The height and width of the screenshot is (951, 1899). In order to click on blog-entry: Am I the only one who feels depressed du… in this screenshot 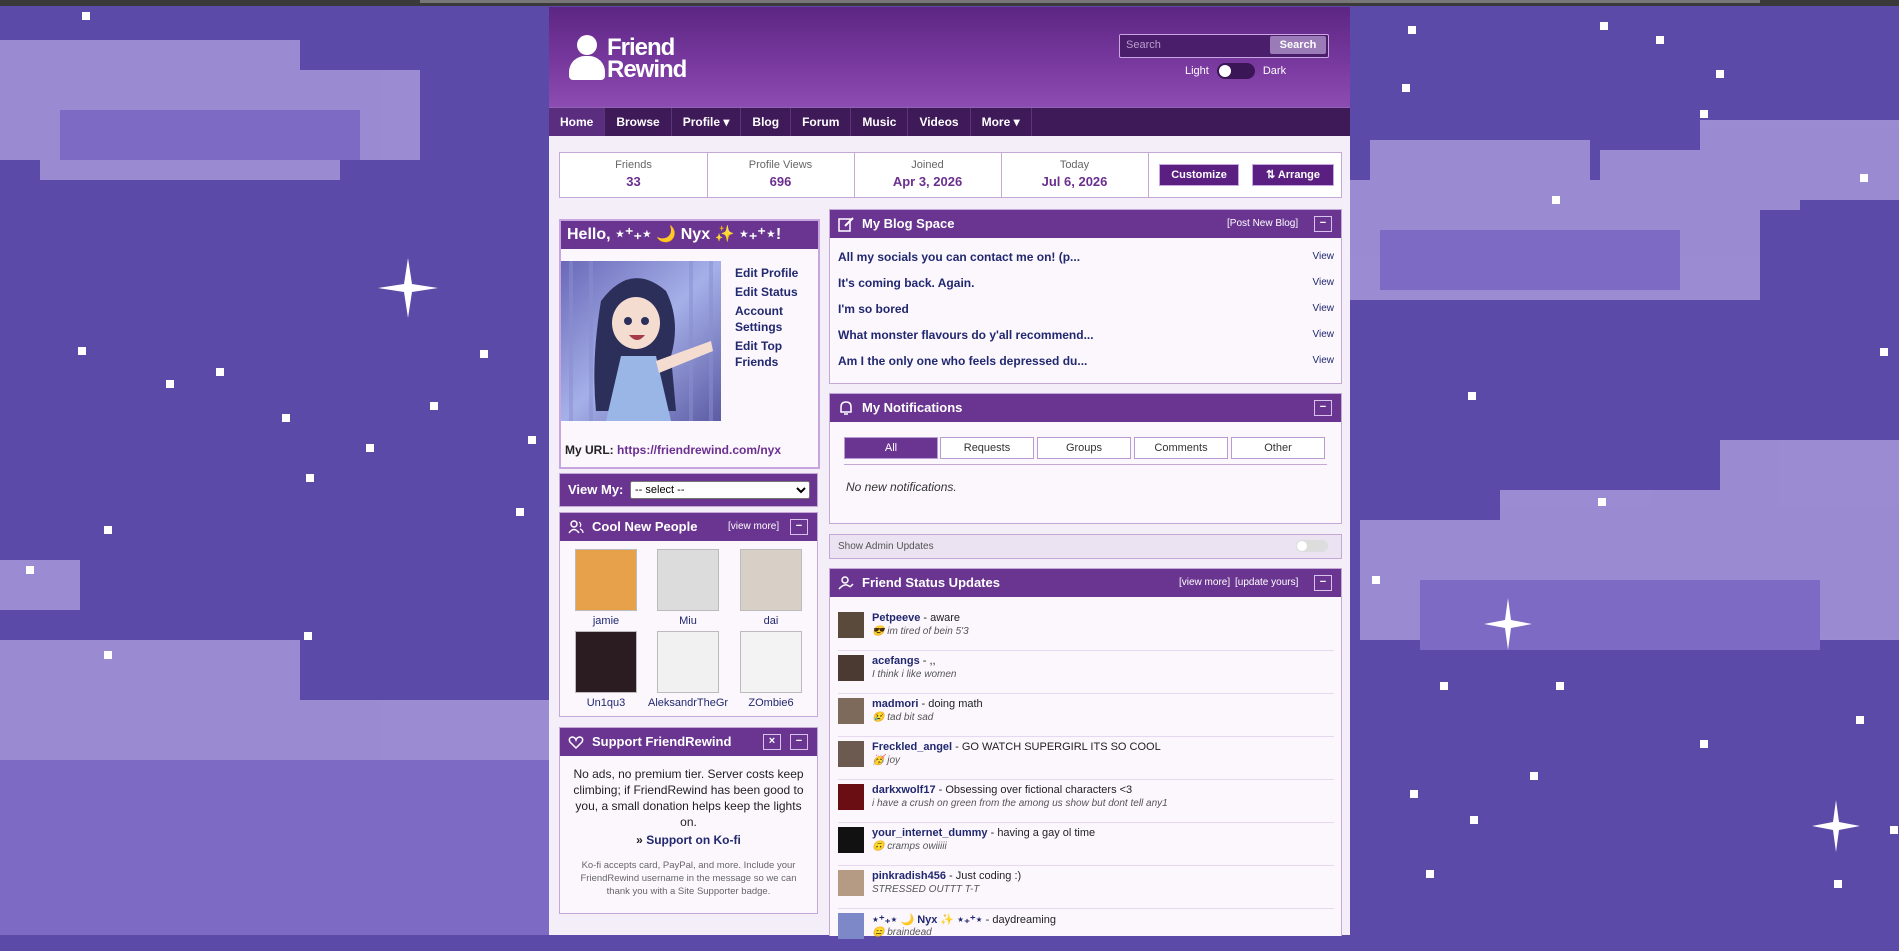, I will do `click(1086, 360)`.